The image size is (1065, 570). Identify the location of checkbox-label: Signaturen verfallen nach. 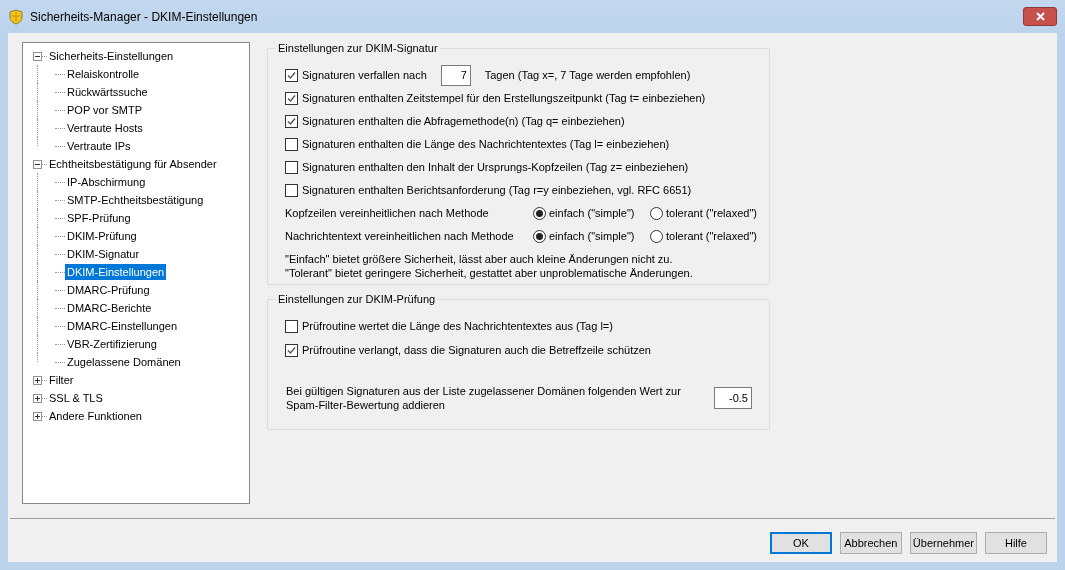
(364, 75).